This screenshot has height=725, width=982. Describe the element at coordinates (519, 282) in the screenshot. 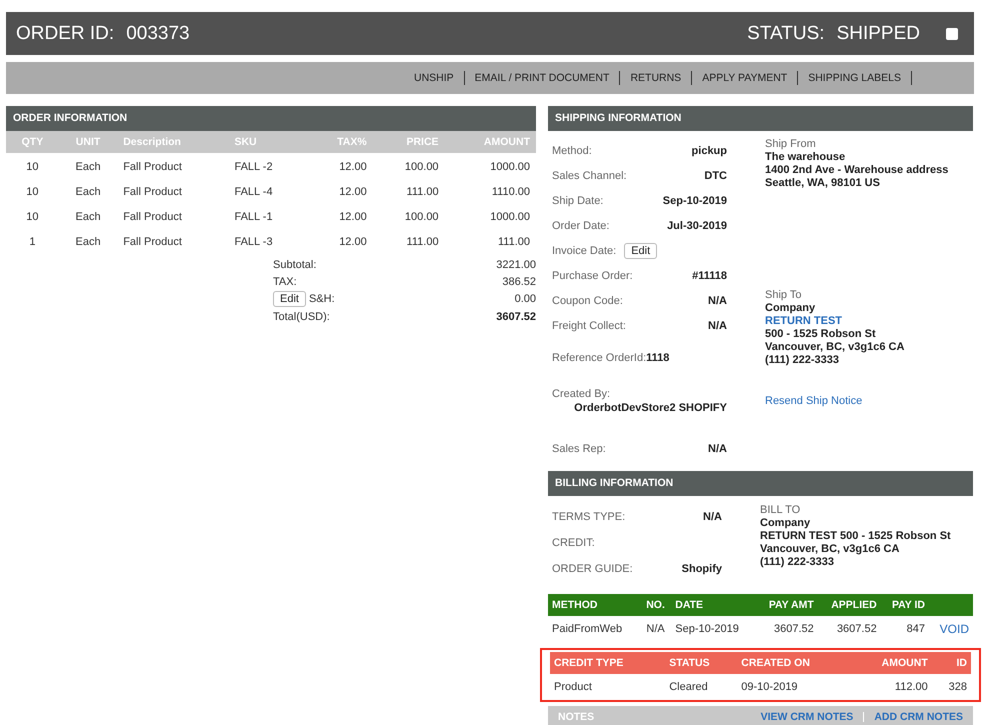

I see `total-value: 386.52` at that location.